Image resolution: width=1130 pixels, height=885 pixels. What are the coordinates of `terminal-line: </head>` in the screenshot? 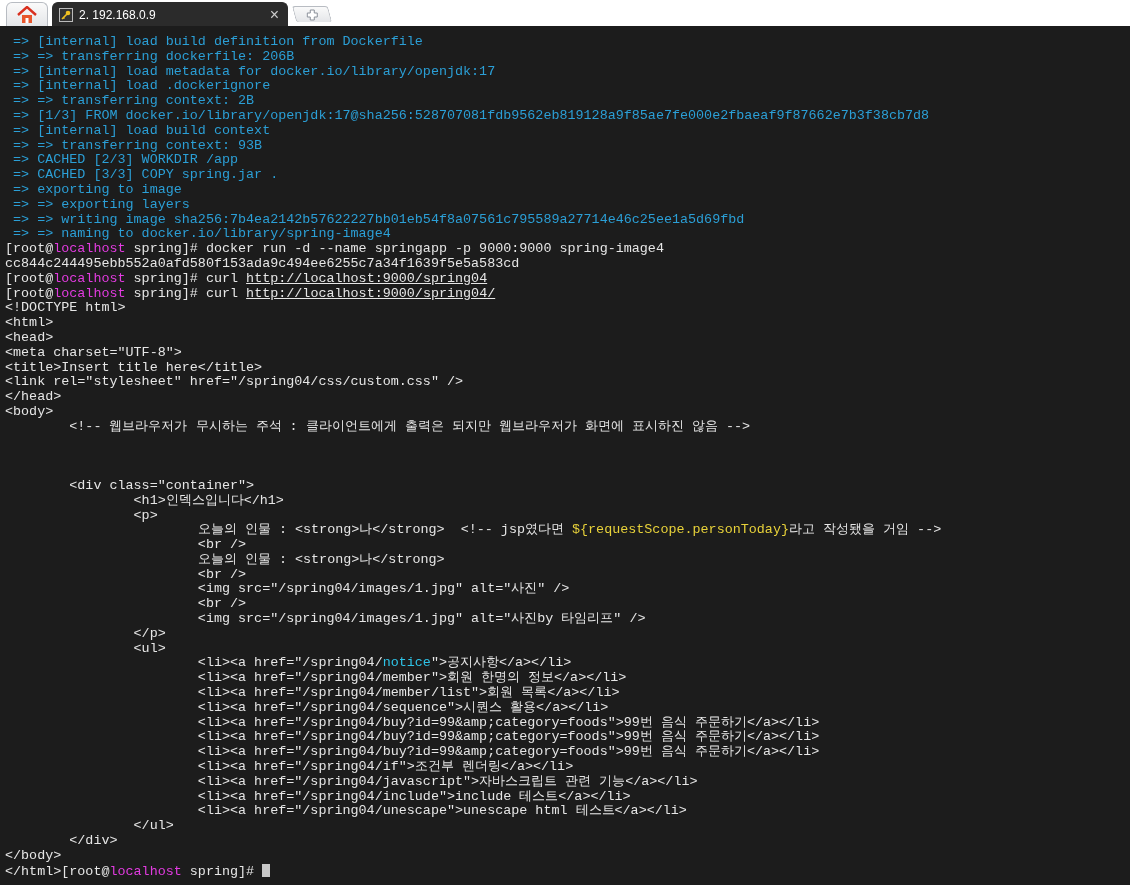 It's located at (34, 397).